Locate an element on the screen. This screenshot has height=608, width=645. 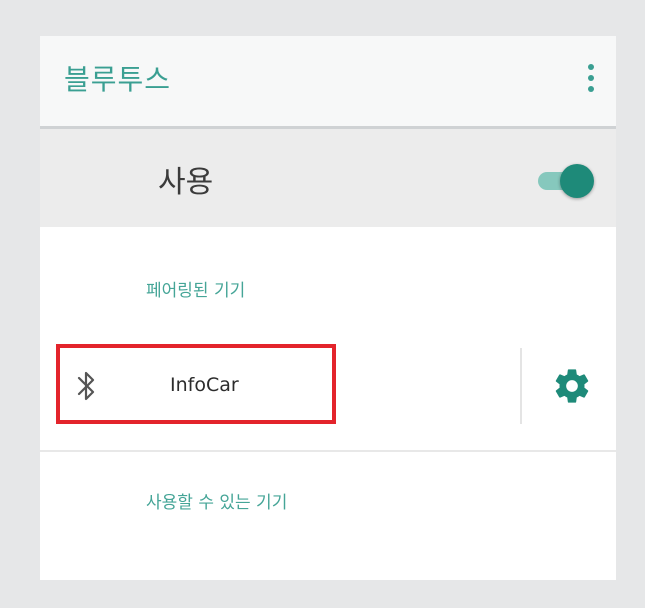
more-vert-icon is located at coordinates (591, 78).